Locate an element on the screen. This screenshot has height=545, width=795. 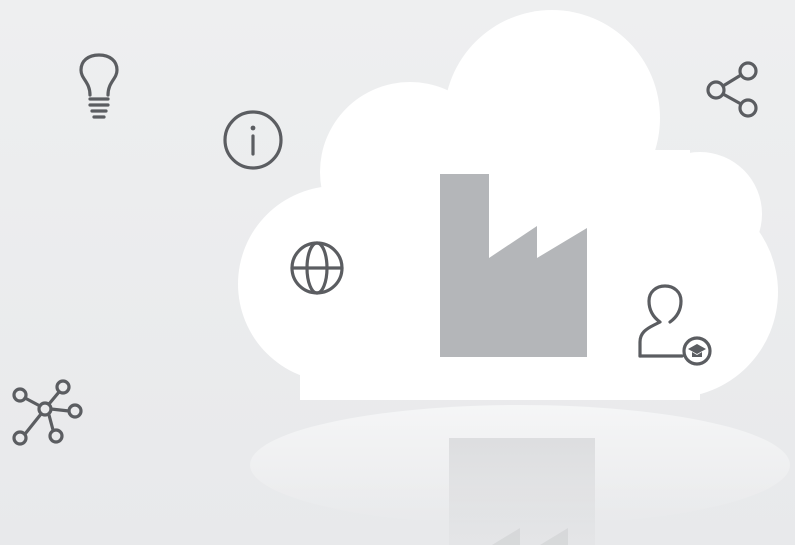
share-icon is located at coordinates (732, 89).